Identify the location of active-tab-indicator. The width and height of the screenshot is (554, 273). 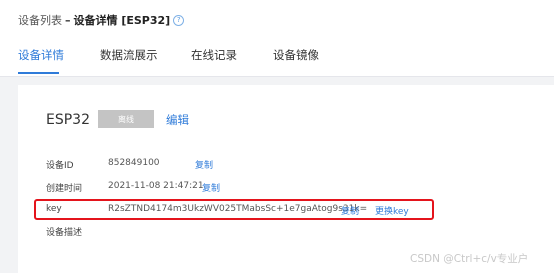
(38, 73).